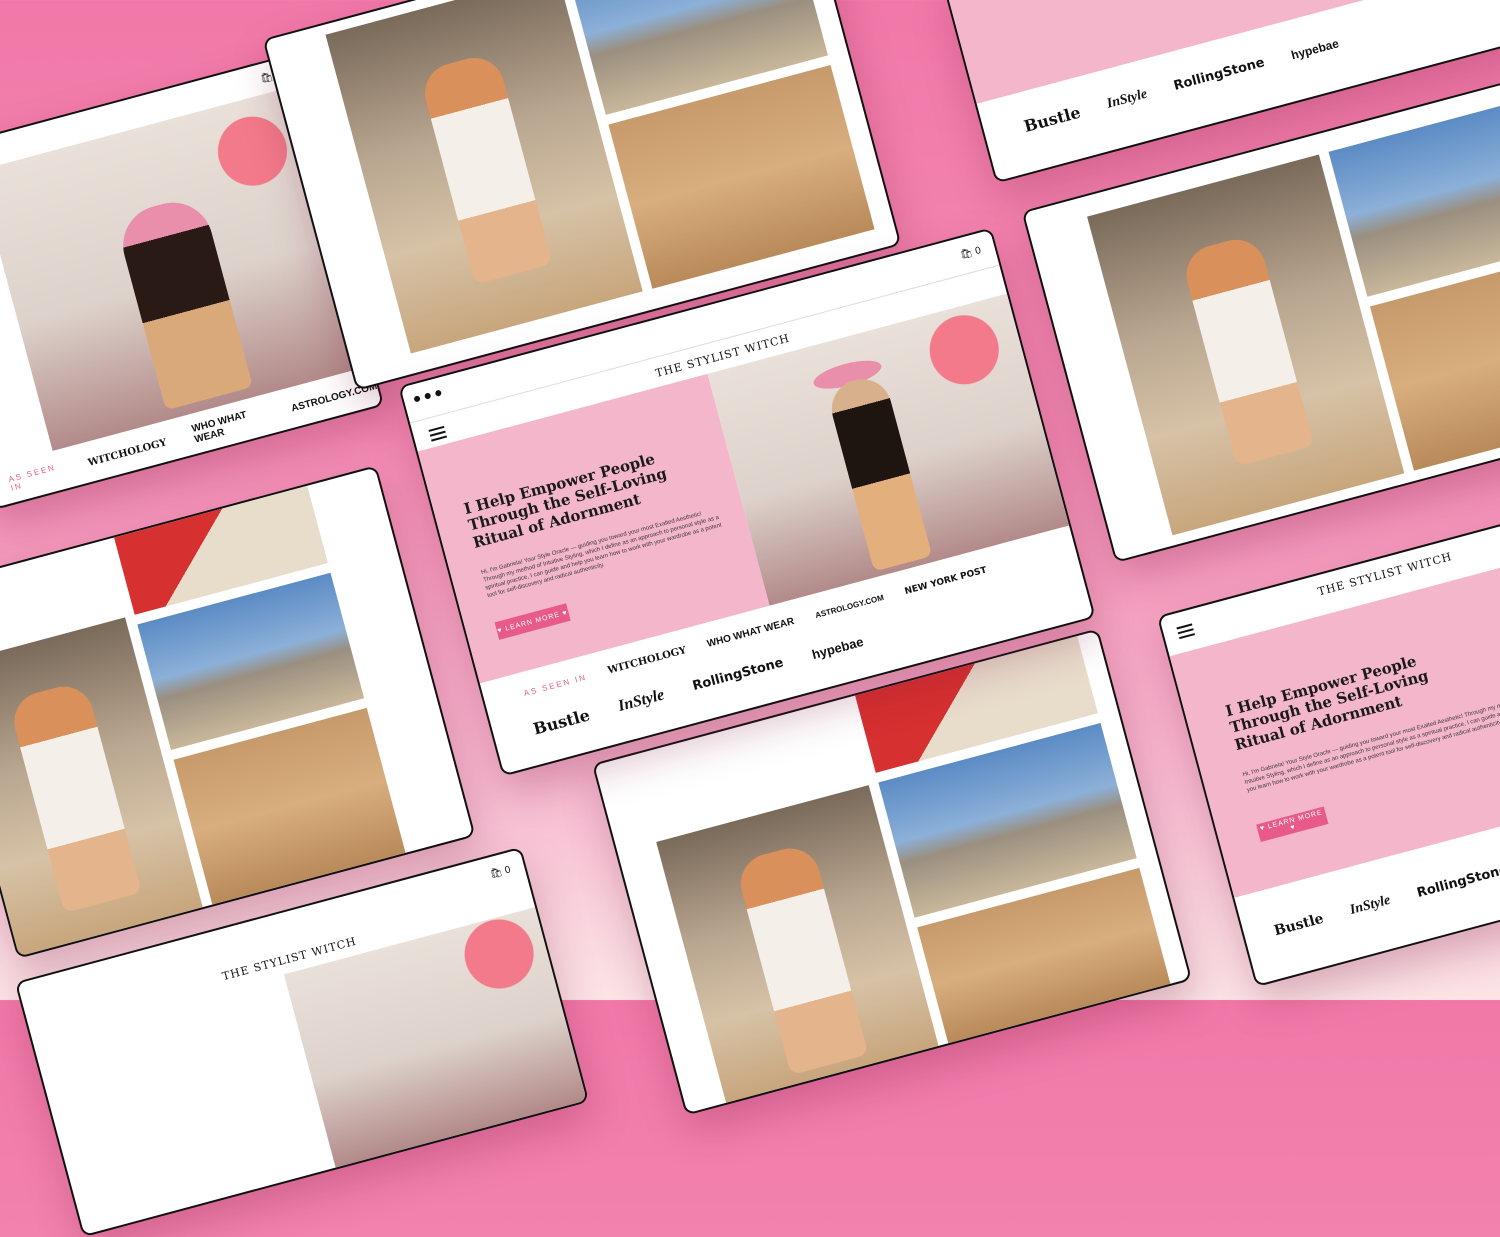 This screenshot has height=1237, width=1500. What do you see at coordinates (945, 580) in the screenshot?
I see `press-logo-nypost: NEW YORK POST` at bounding box center [945, 580].